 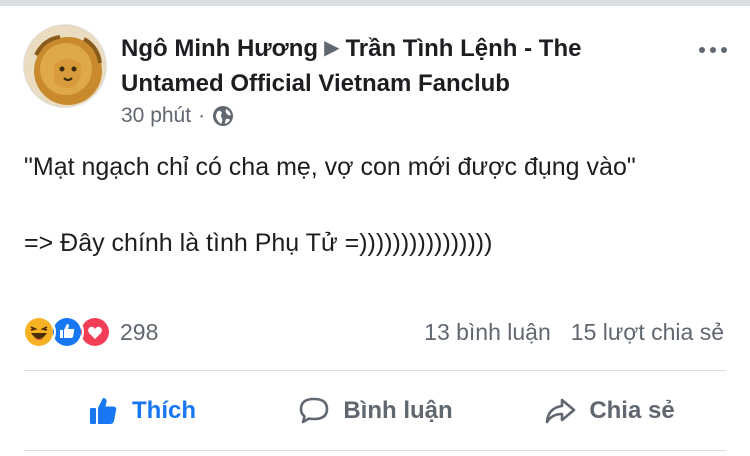 I want to click on post-meta: 30 phút ·, so click(x=177, y=116).